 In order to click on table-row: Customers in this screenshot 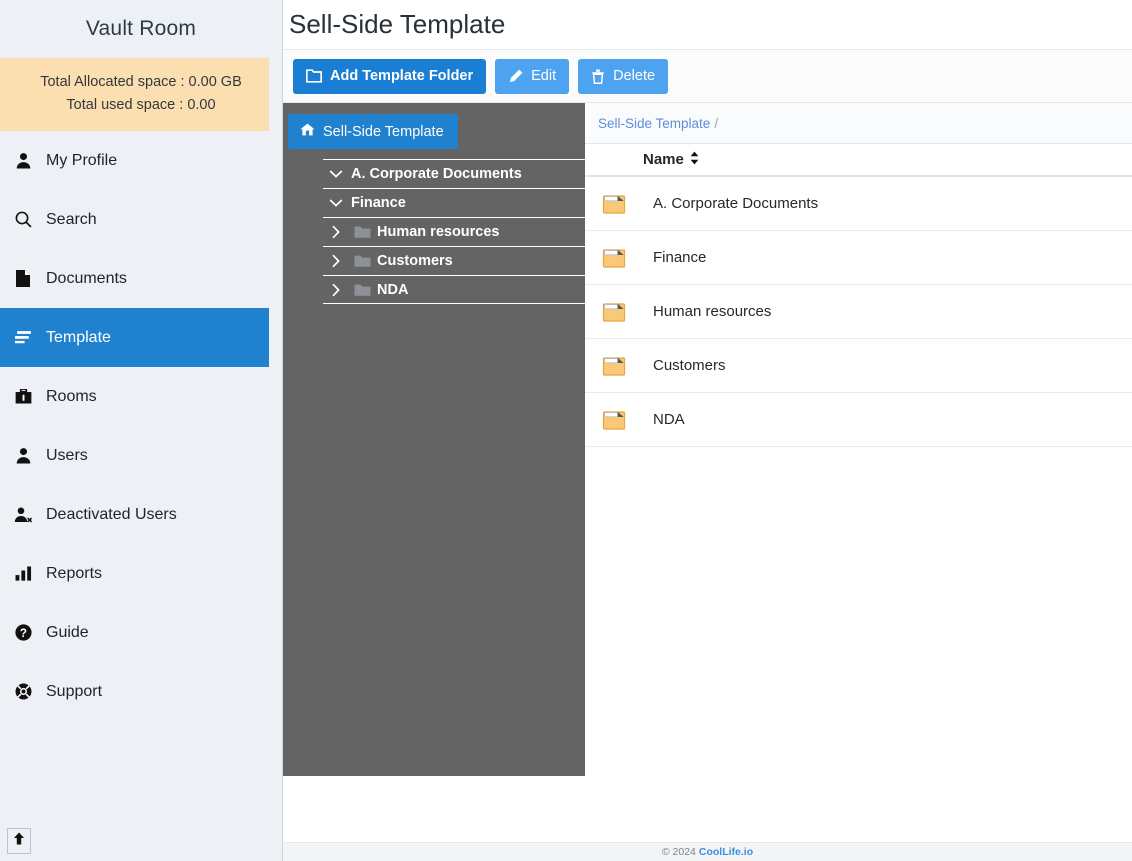, I will do `click(858, 366)`.